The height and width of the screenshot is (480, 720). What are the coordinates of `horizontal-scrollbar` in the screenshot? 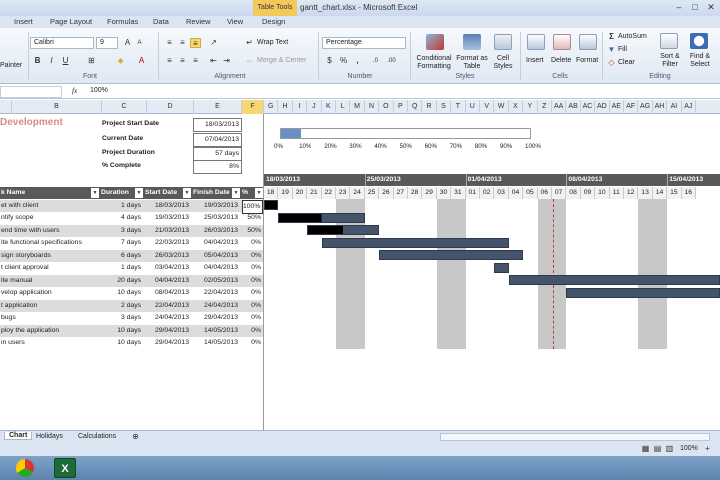 It's located at (575, 437).